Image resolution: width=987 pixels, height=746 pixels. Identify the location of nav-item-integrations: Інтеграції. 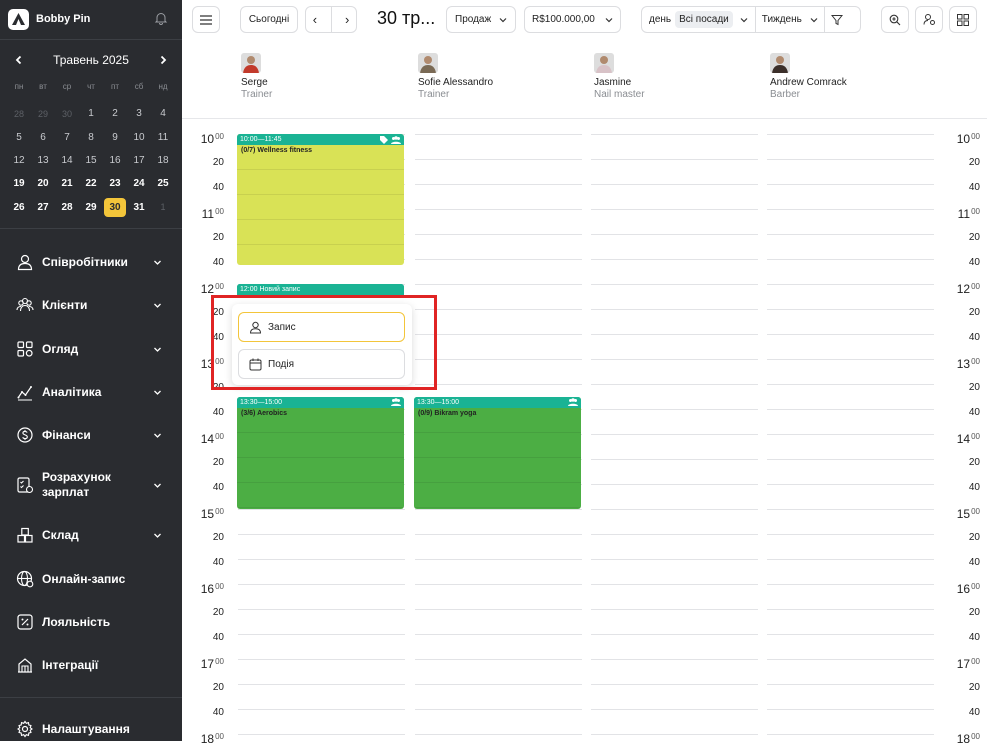
(92, 665).